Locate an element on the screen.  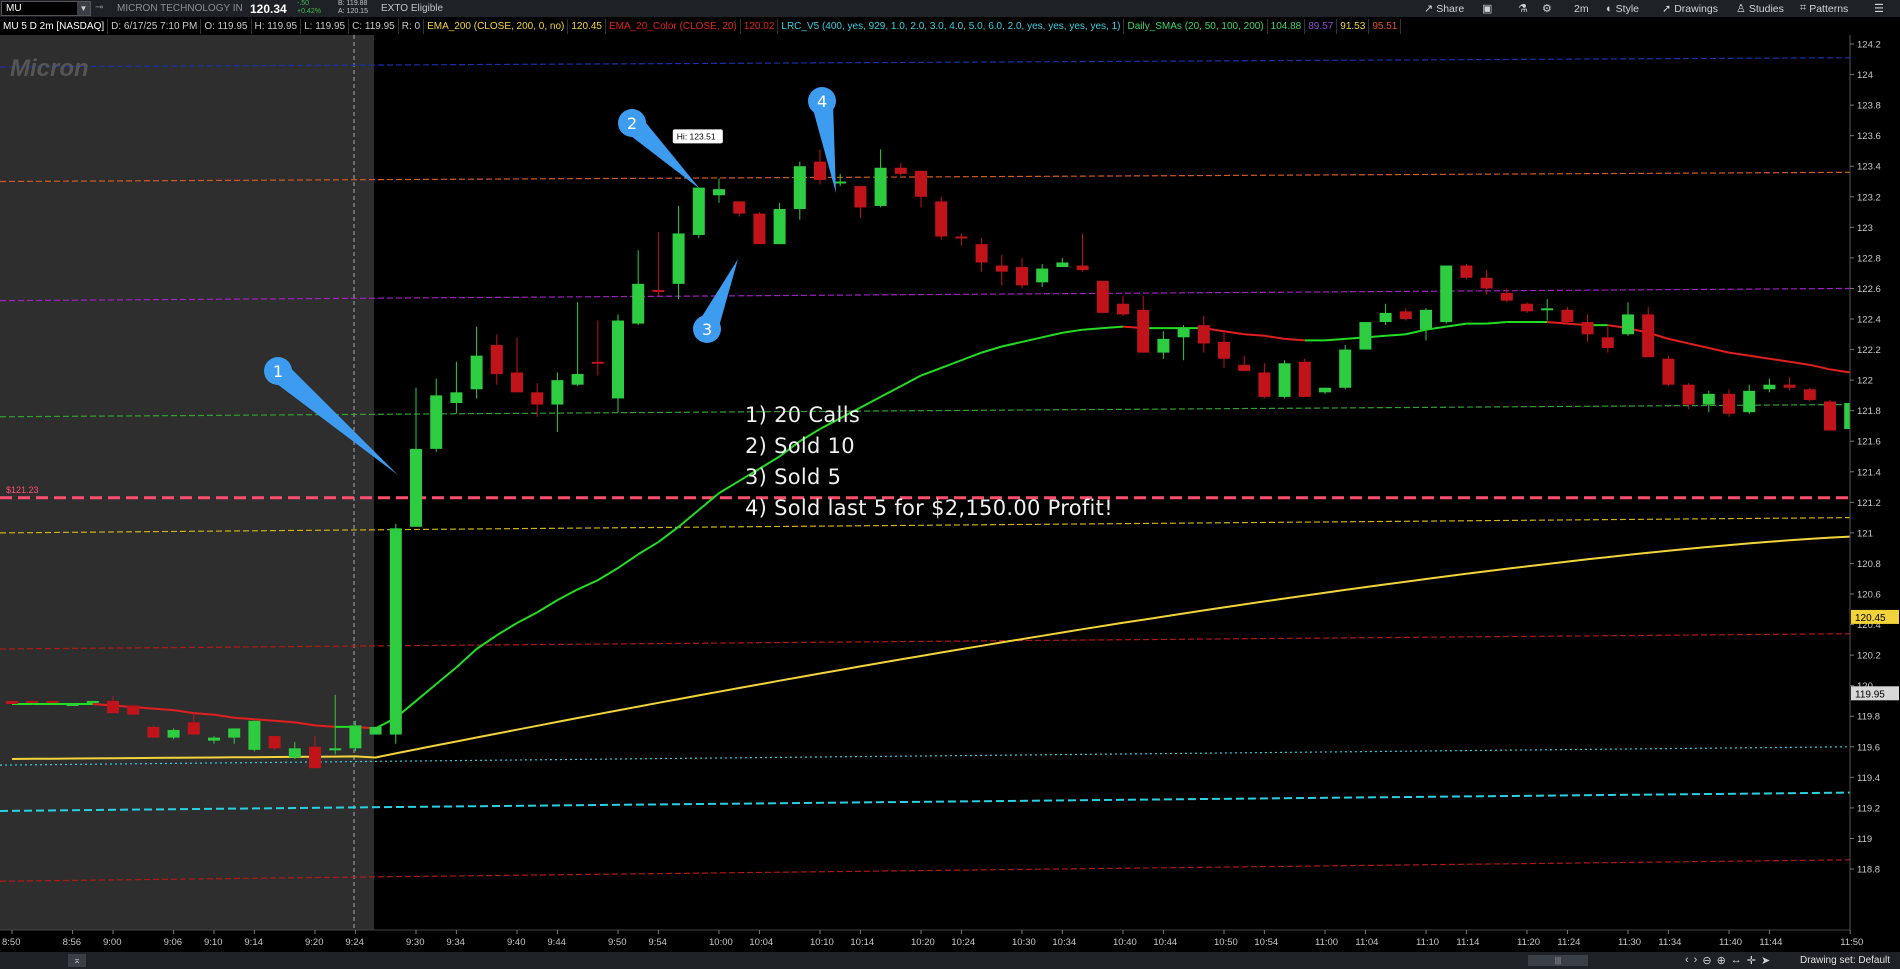
chart-title: MU 5 D 2m [NASDAQ] is located at coordinates (54, 26).